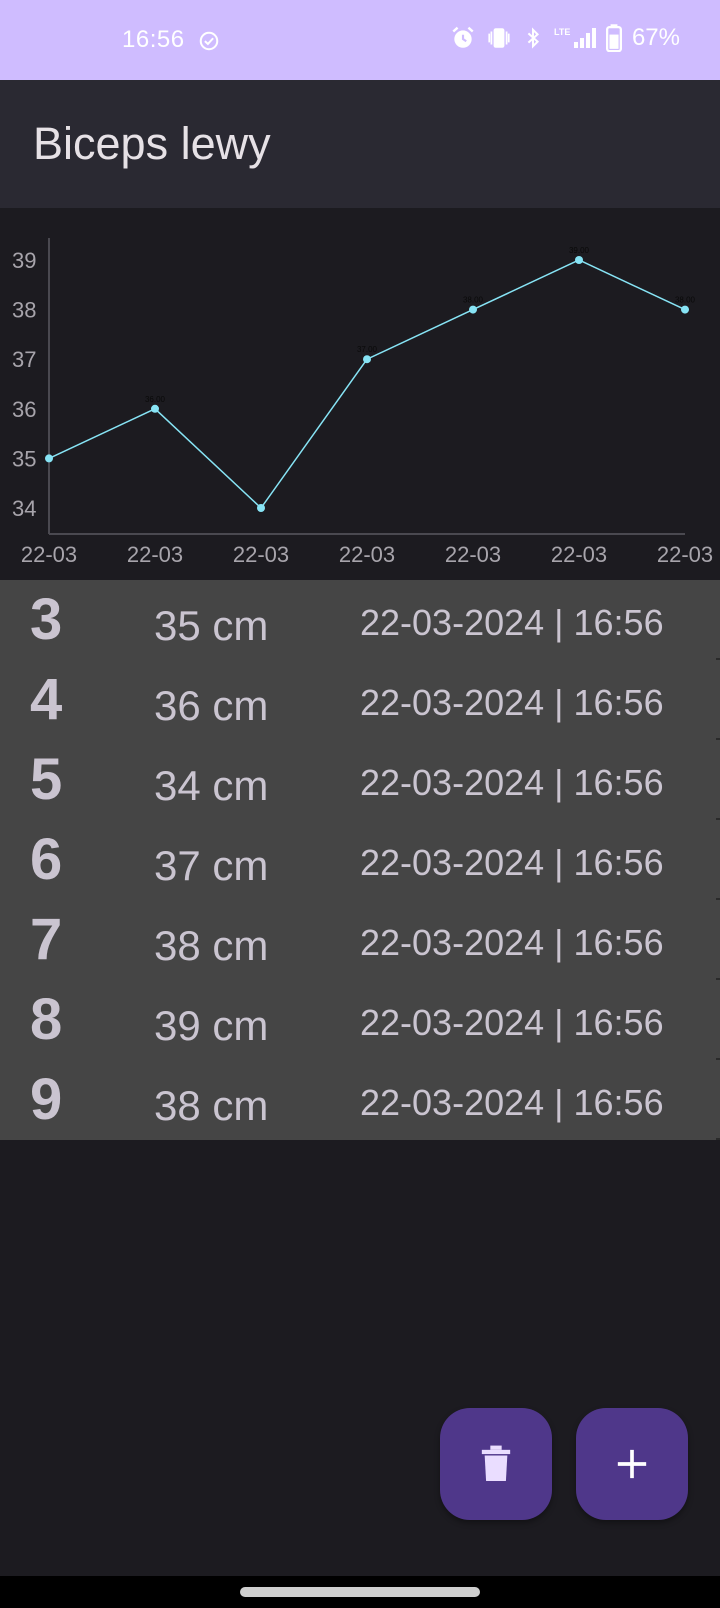  Describe the element at coordinates (209, 41) in the screenshot. I see `check-circle-icon` at that location.